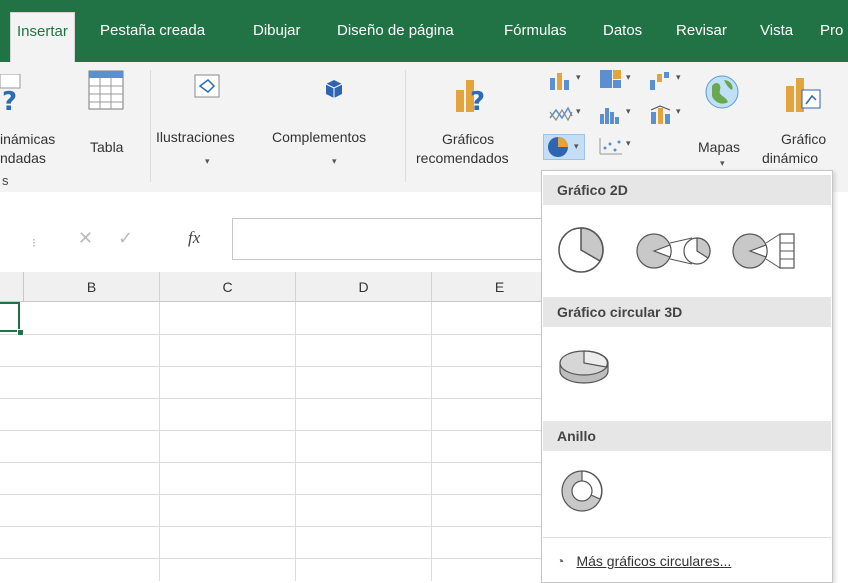 This screenshot has width=848, height=583. I want to click on insert-combo-chart-button: ▾, so click(669, 115).